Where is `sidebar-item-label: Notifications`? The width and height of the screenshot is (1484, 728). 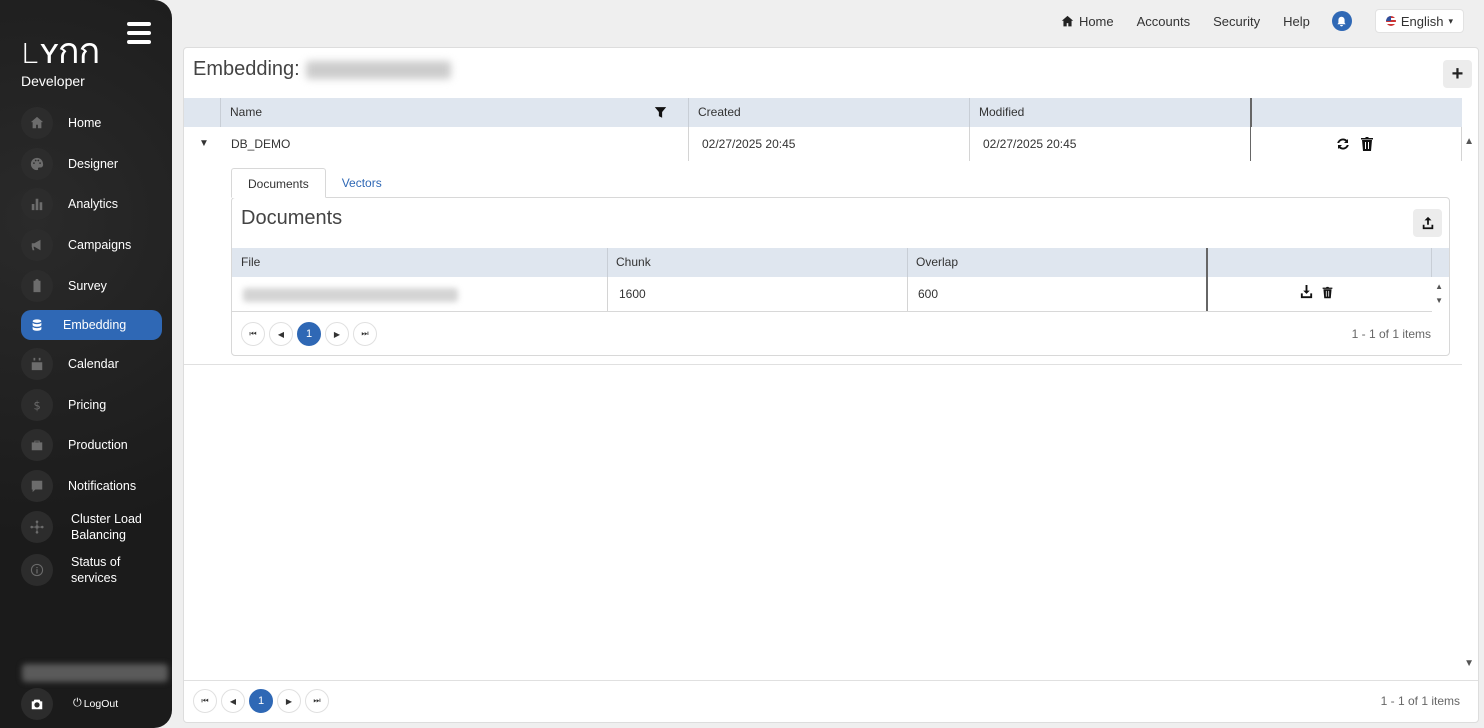 sidebar-item-label: Notifications is located at coordinates (102, 486).